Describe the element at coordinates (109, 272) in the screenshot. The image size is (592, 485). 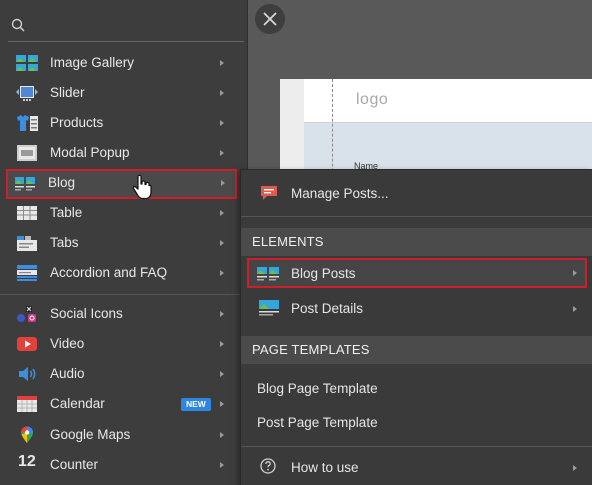
I see `menu-item-label: Accordion and FAQ` at that location.